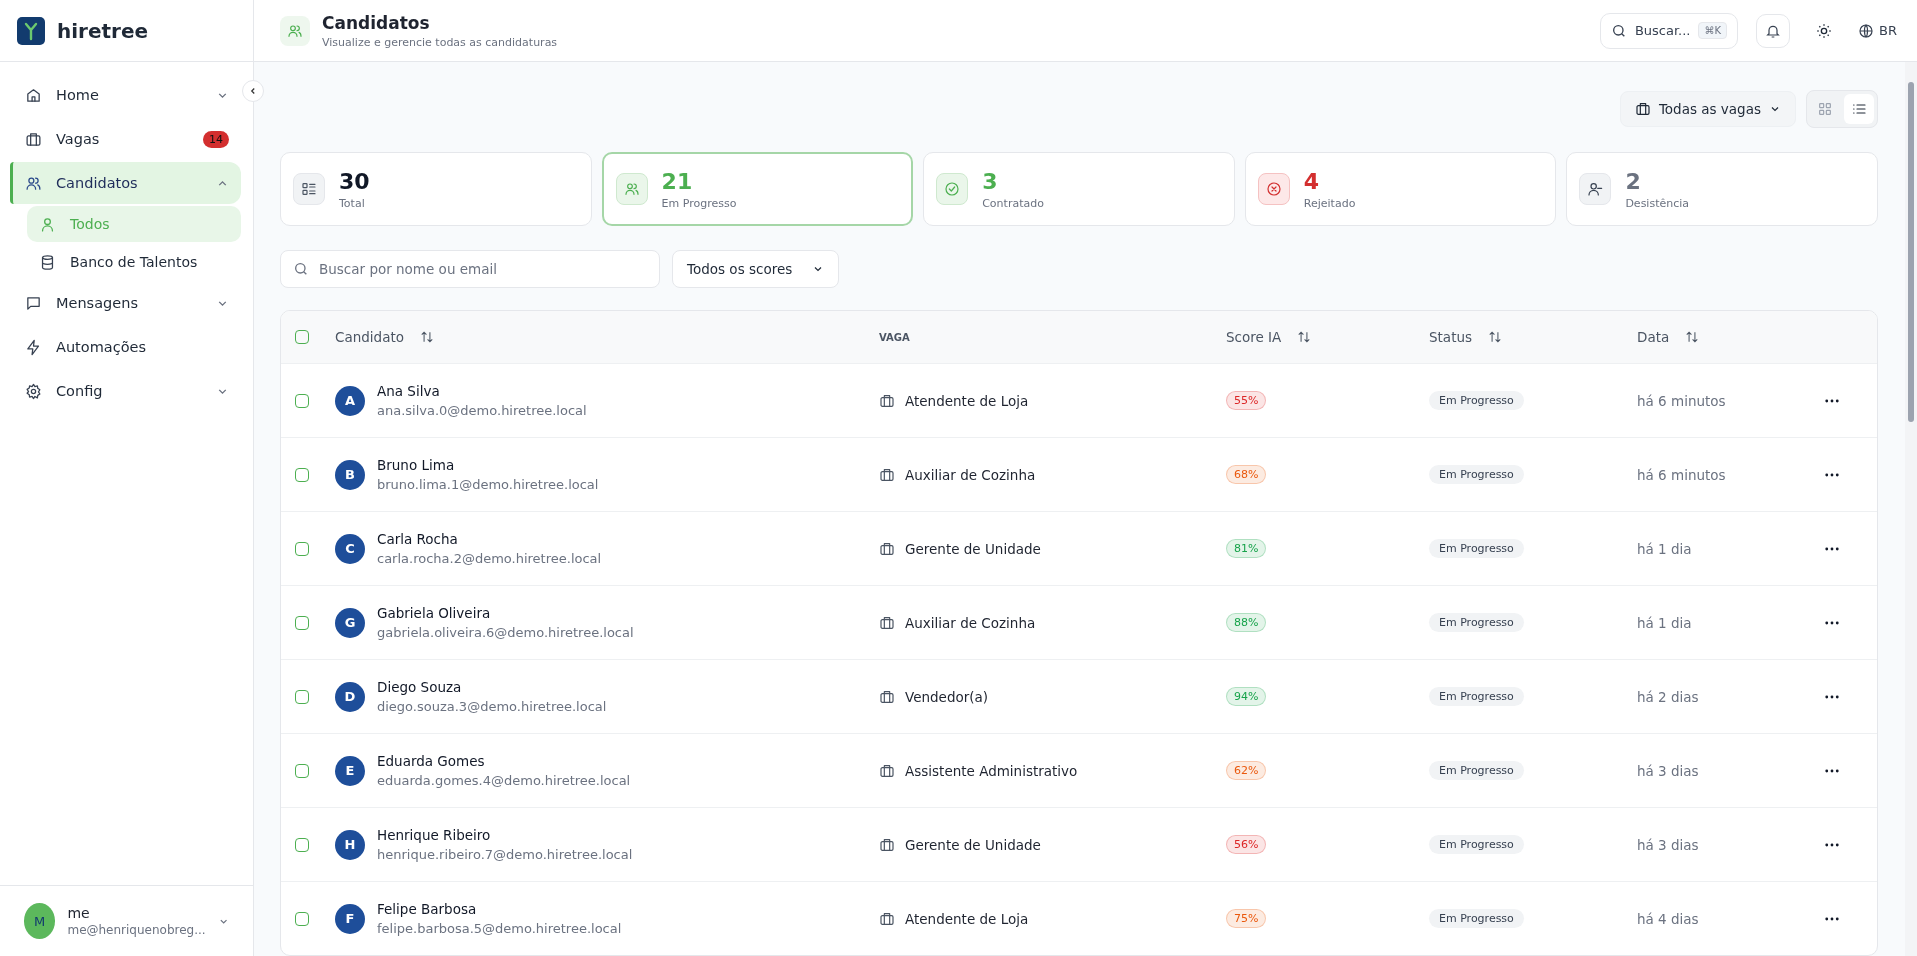 Image resolution: width=1917 pixels, height=956 pixels. Describe the element at coordinates (350, 844) in the screenshot. I see `avatar: H` at that location.